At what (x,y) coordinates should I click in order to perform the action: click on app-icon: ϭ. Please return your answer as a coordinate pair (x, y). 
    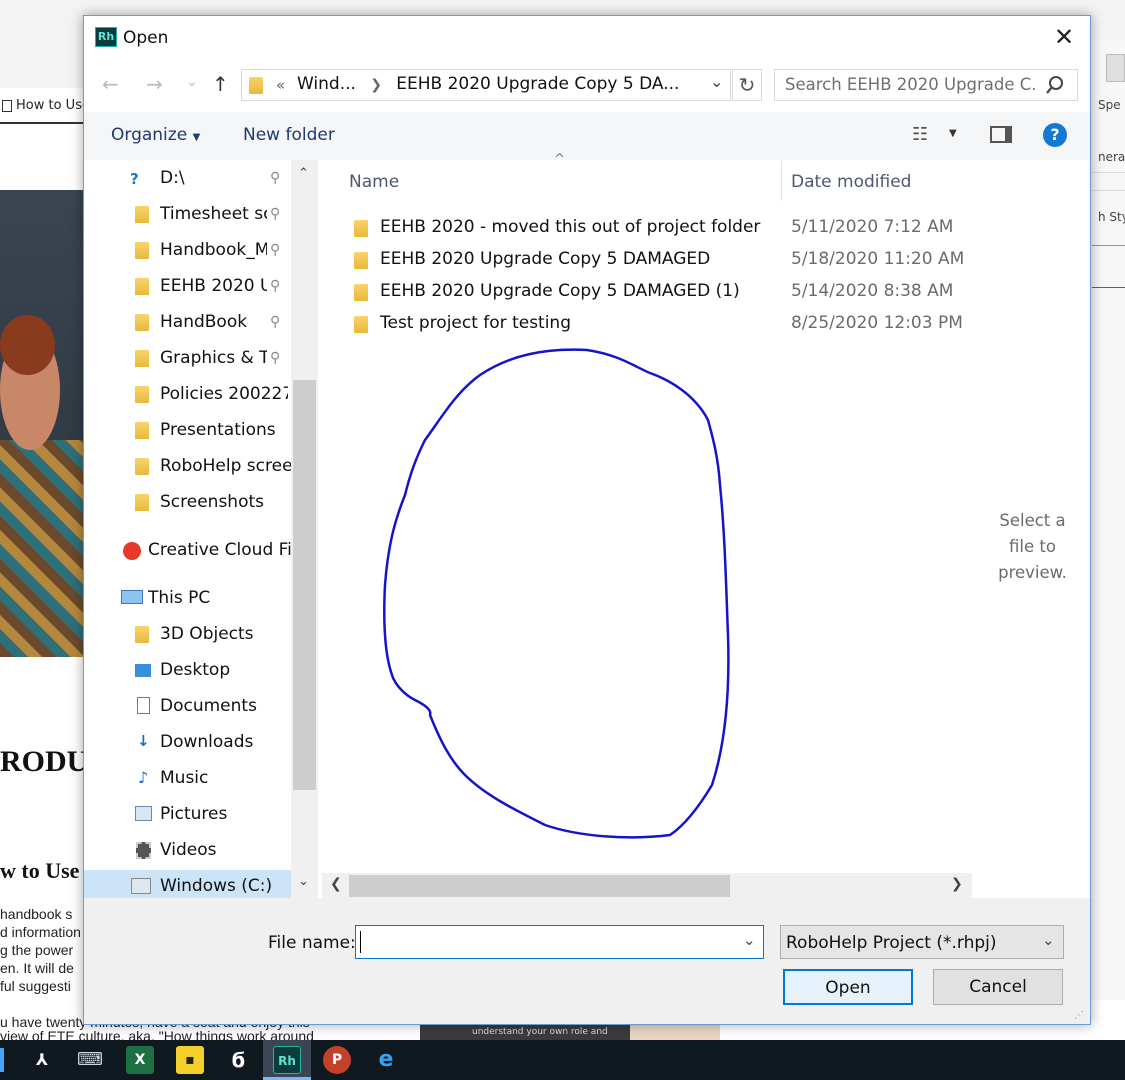
    Looking at the image, I should click on (238, 1060).